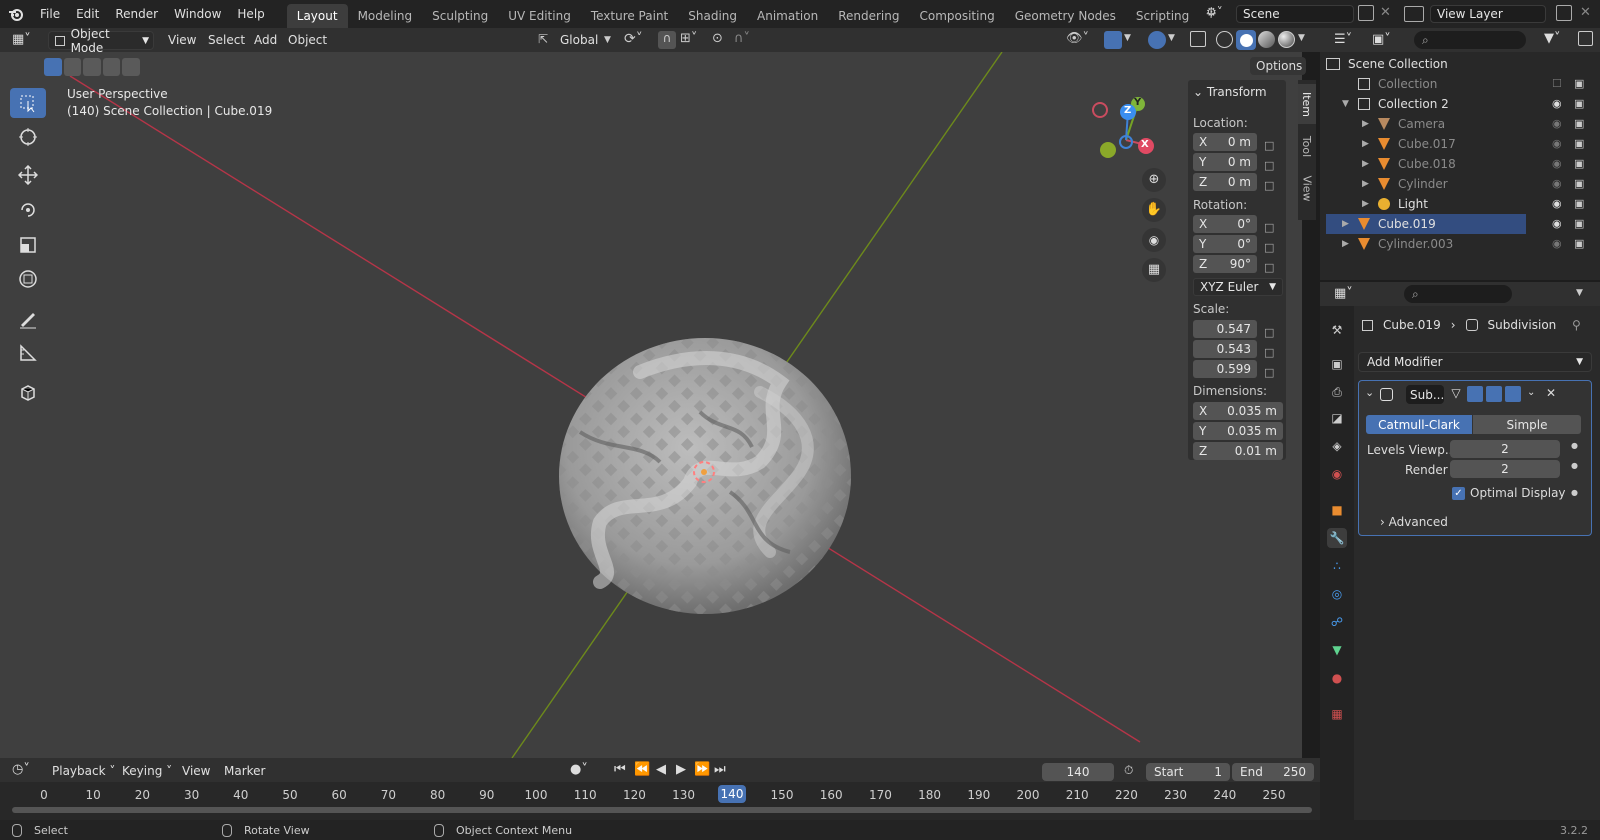 The width and height of the screenshot is (1600, 840). What do you see at coordinates (460, 16) in the screenshot?
I see `tab-sculpting: Sculpting` at bounding box center [460, 16].